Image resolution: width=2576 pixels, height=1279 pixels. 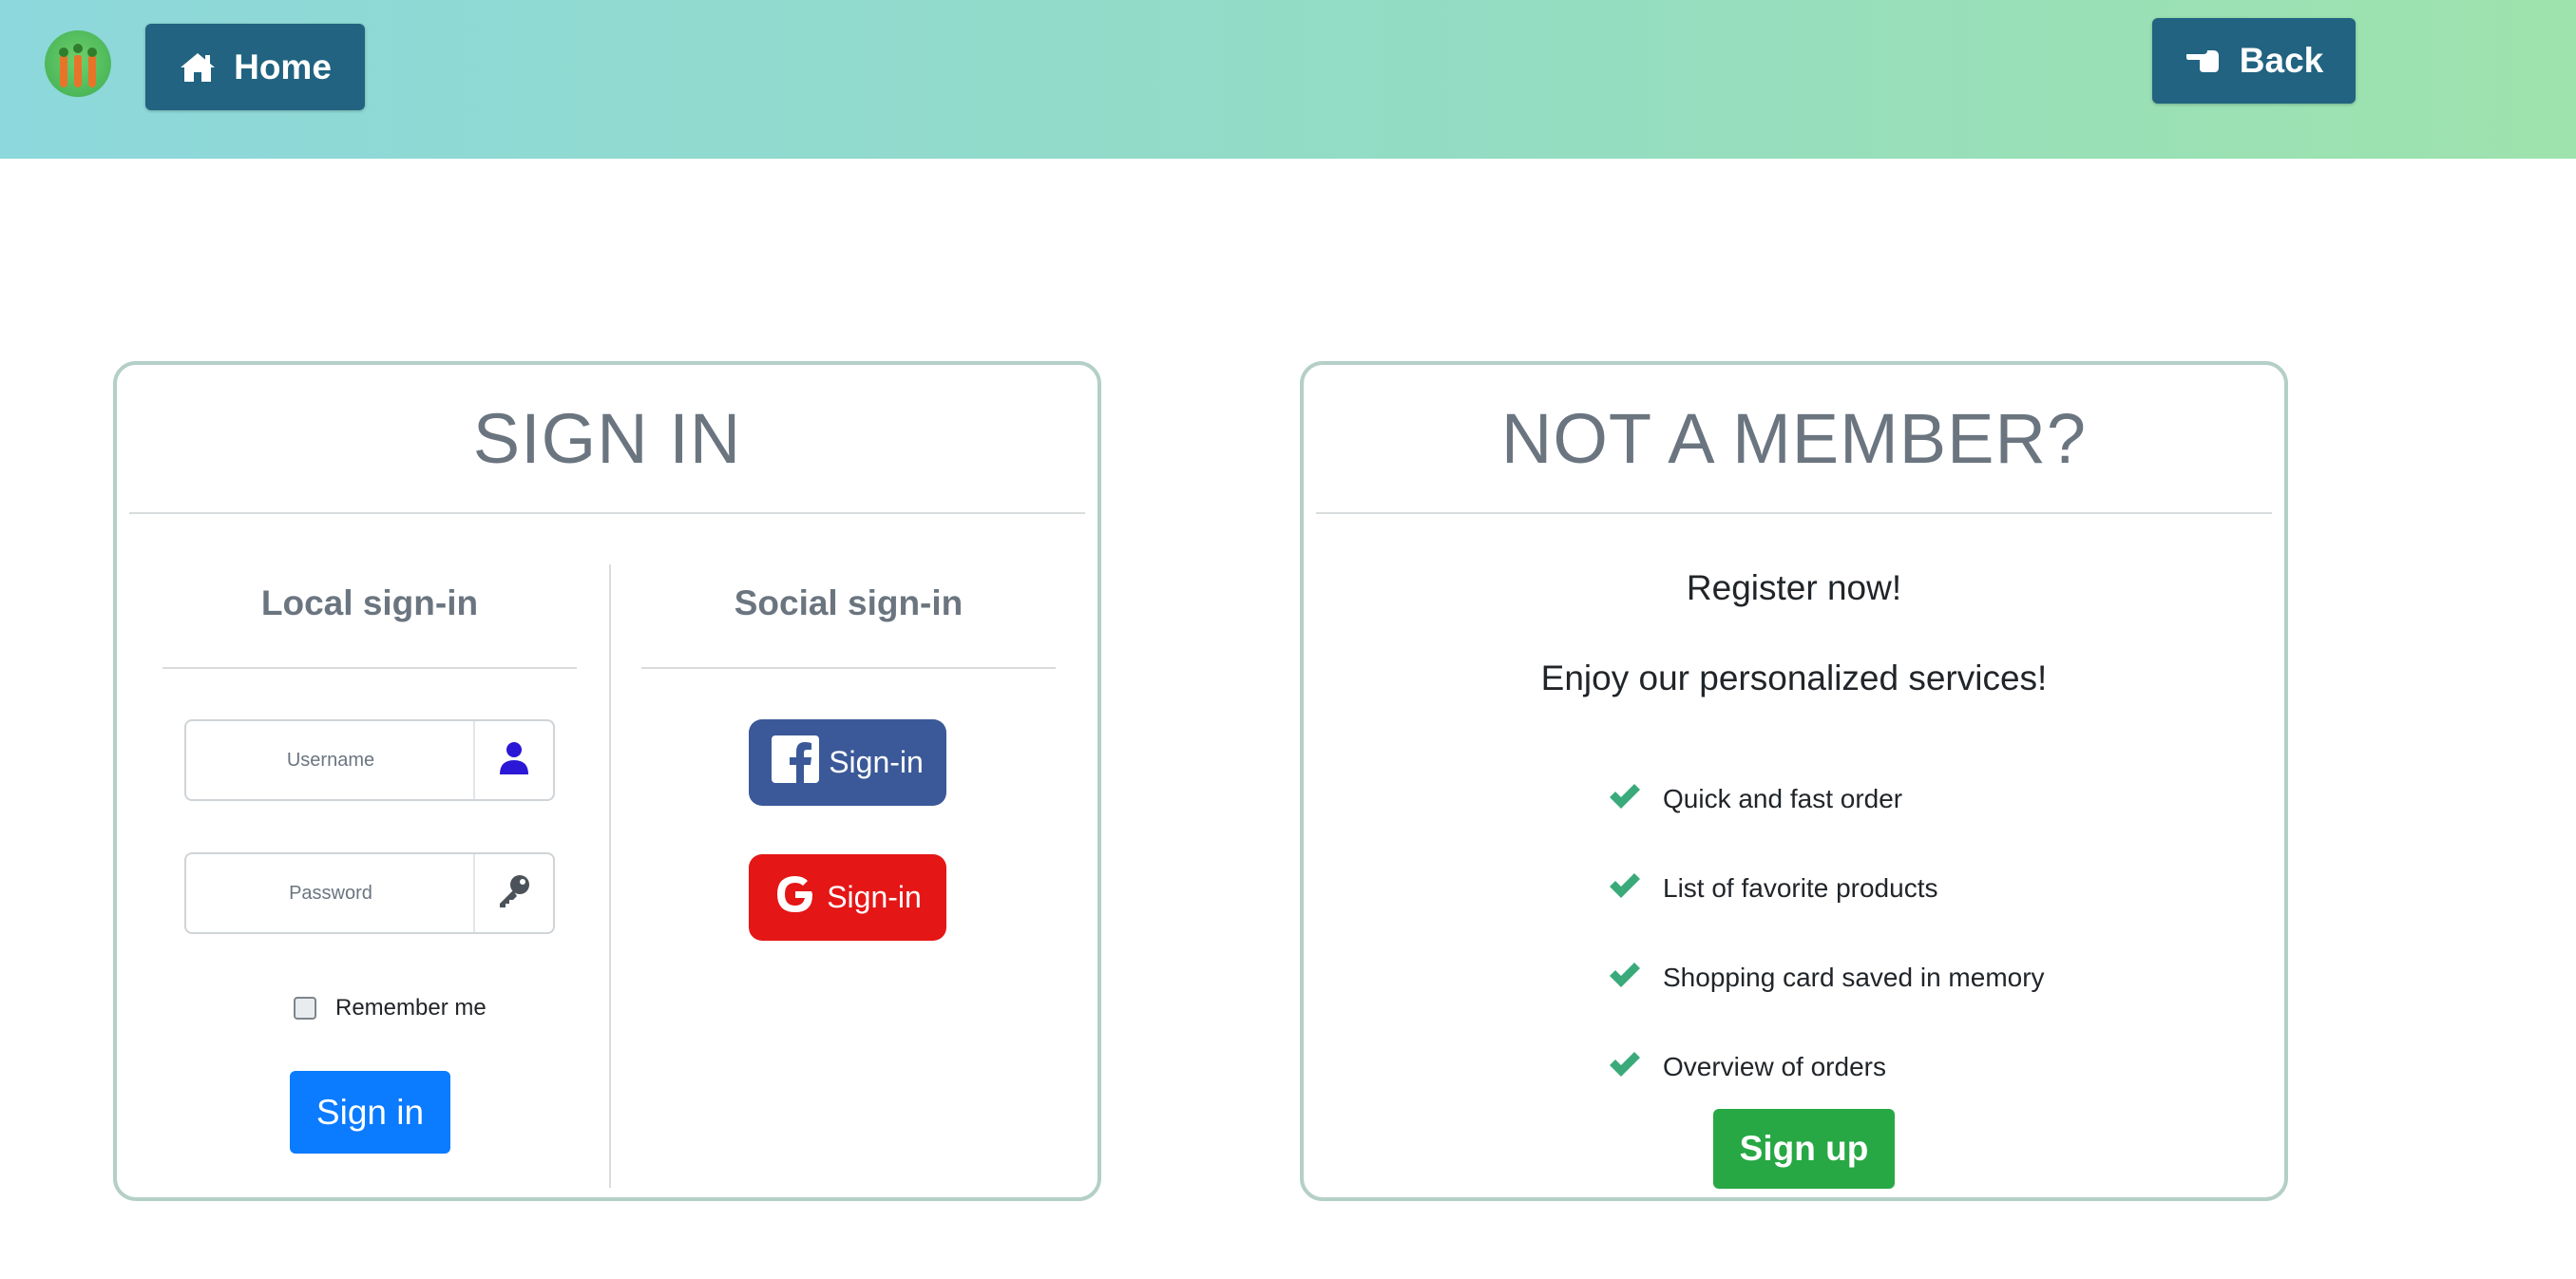 I want to click on facebook-signin-button: Sign-in, so click(x=847, y=763).